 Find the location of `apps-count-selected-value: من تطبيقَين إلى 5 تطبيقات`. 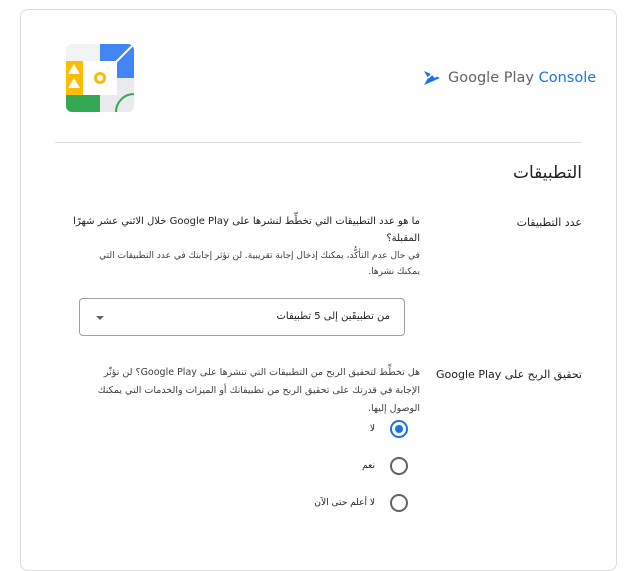

apps-count-selected-value: من تطبيقَين إلى 5 تطبيقات is located at coordinates (333, 316).